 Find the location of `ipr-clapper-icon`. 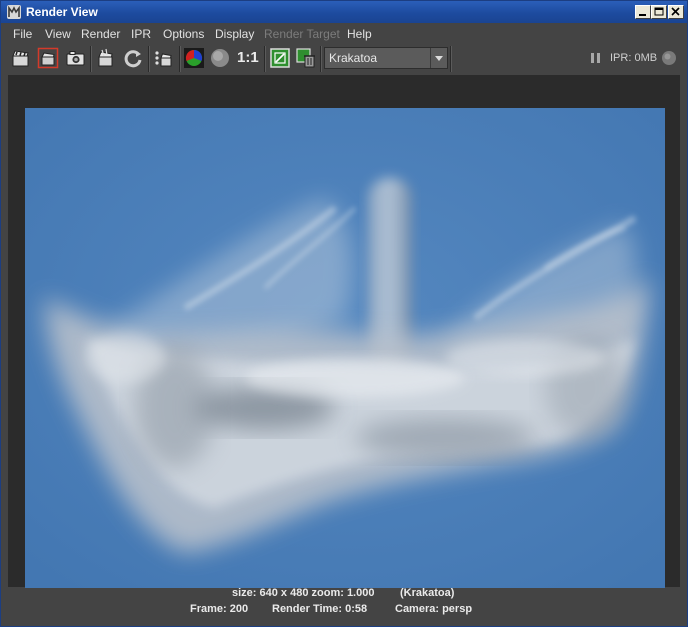

ipr-clapper-icon is located at coordinates (105, 57).